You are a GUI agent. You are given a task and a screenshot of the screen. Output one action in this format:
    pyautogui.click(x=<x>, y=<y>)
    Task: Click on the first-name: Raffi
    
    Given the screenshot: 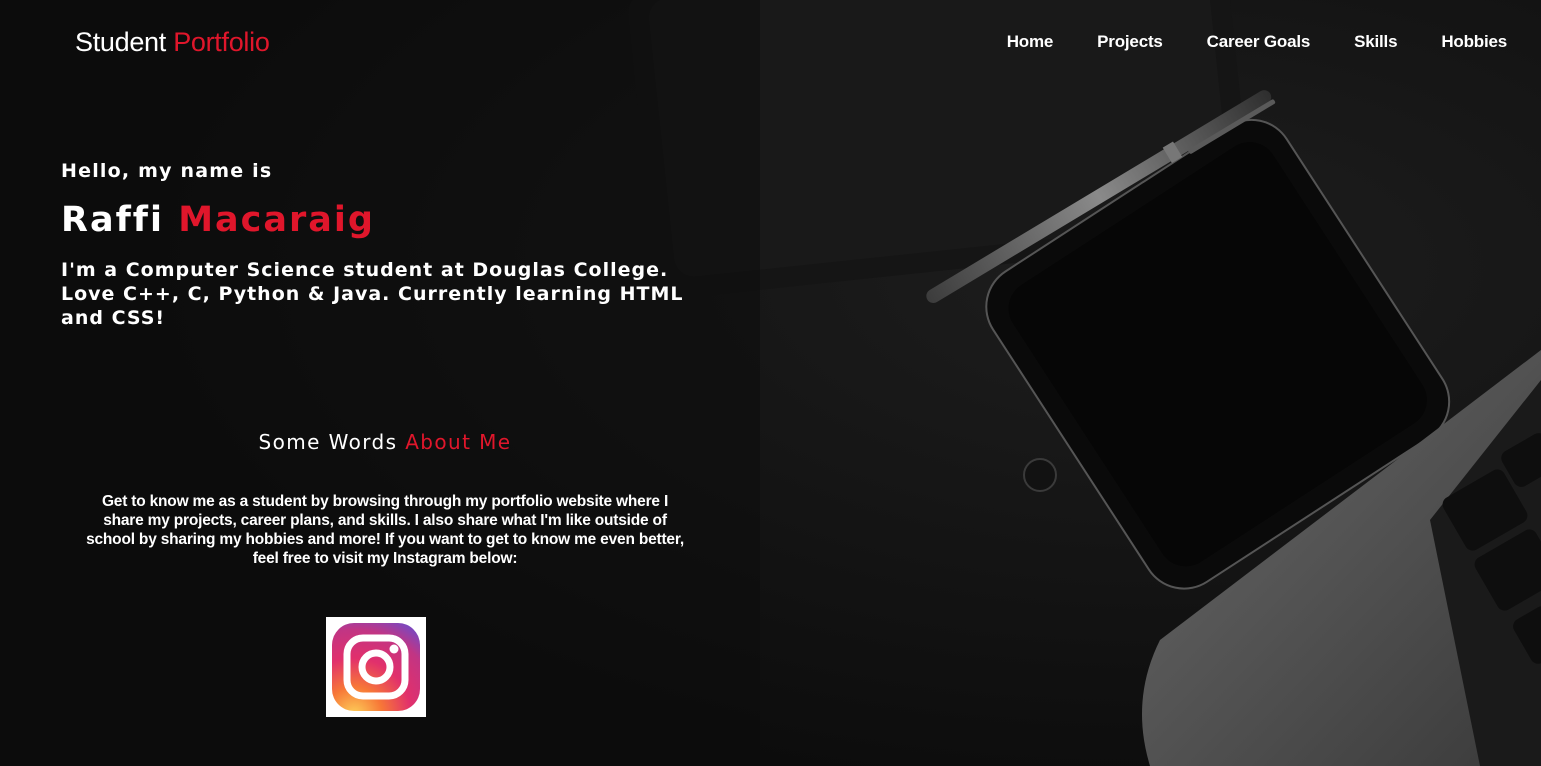 What is the action you would take?
    pyautogui.click(x=120, y=220)
    